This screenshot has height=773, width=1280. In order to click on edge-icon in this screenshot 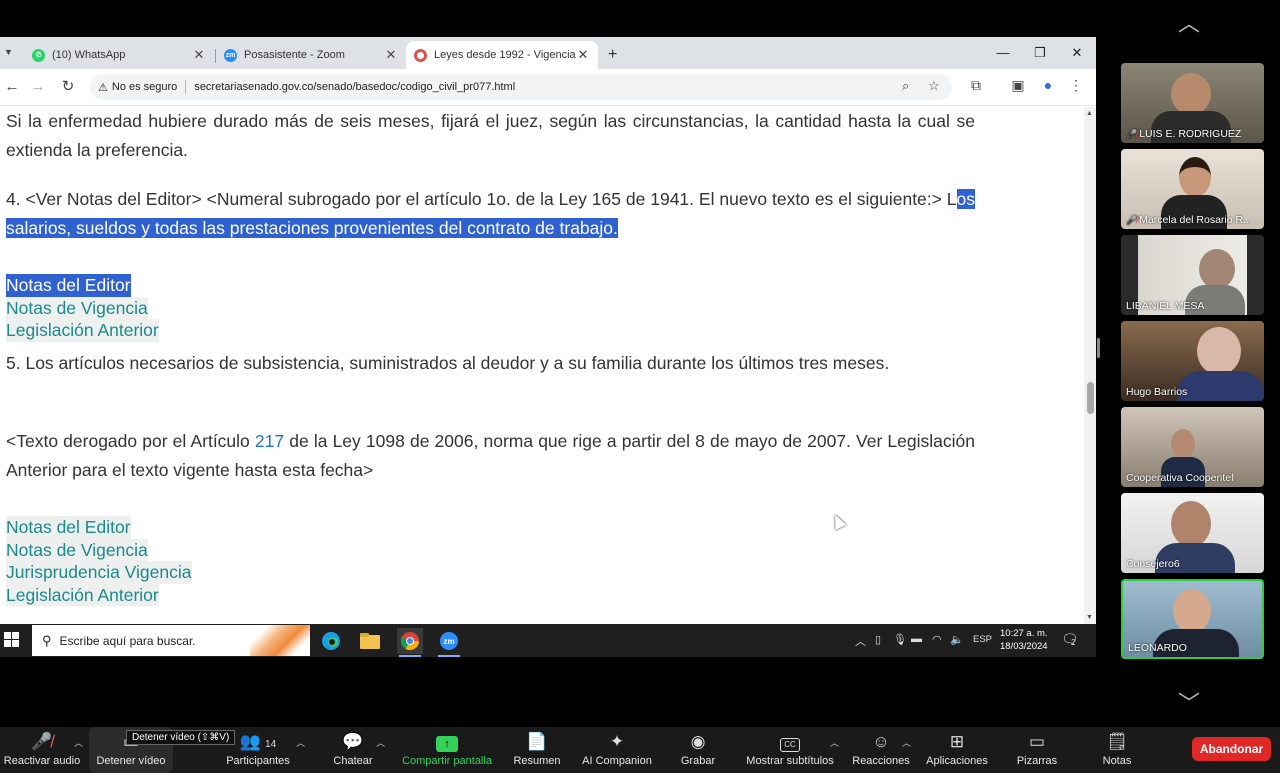, I will do `click(331, 641)`.